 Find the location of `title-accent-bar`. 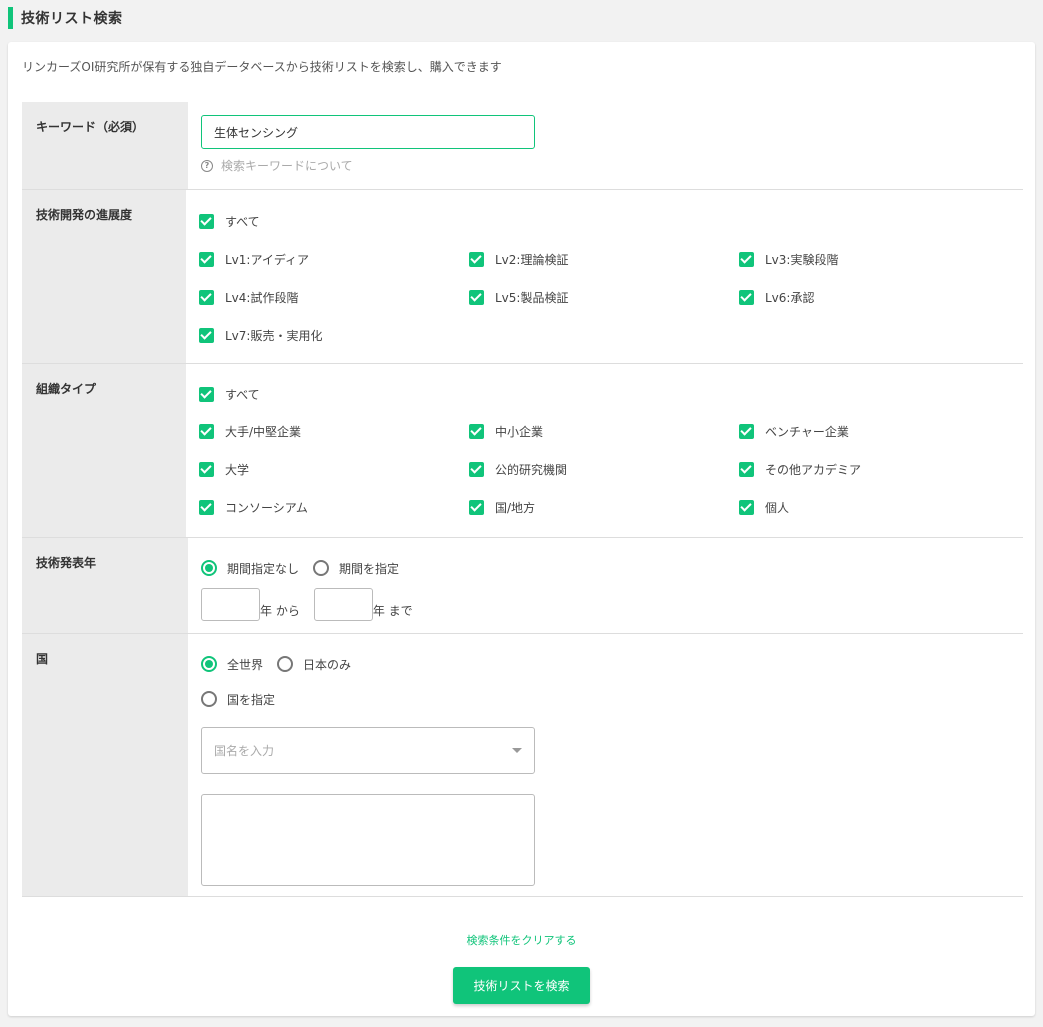

title-accent-bar is located at coordinates (10, 18).